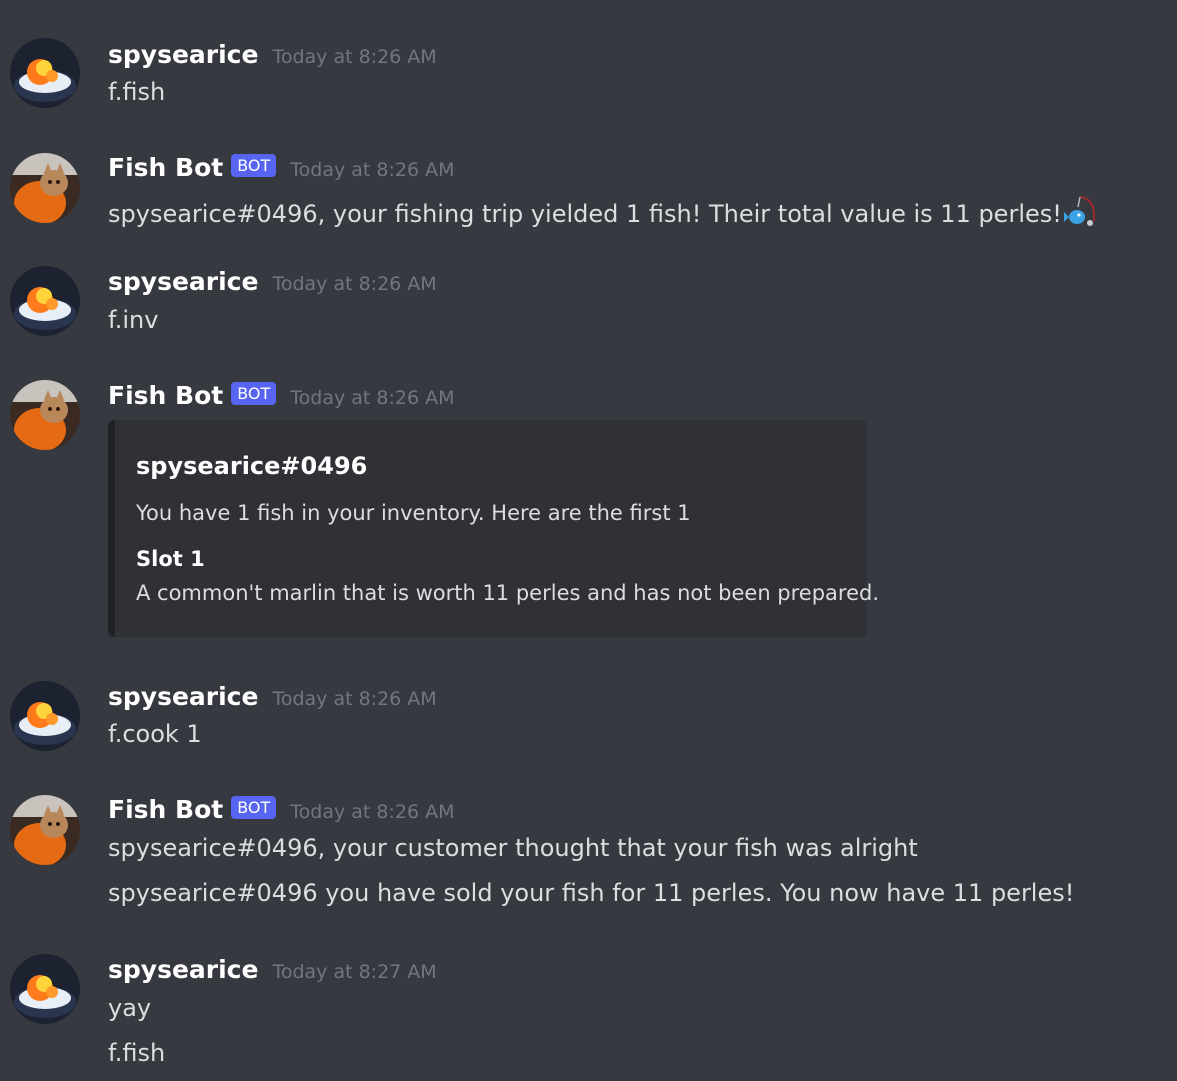  Describe the element at coordinates (155, 734) in the screenshot. I see `message-text: f.cook 1` at that location.